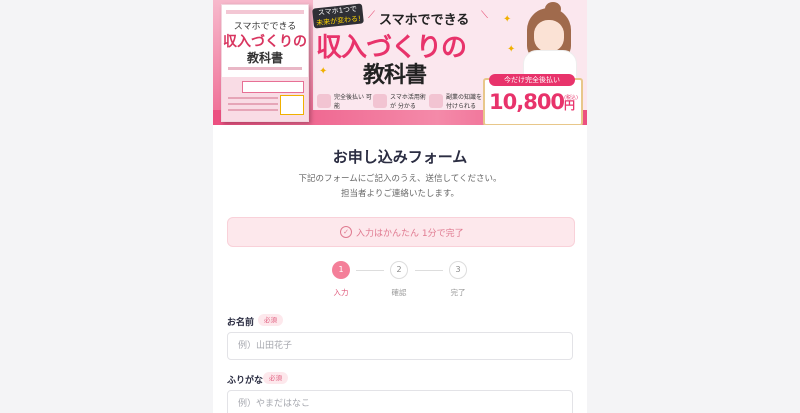 This screenshot has width=800, height=413. What do you see at coordinates (371, 15) in the screenshot?
I see `sparkle-icon: ⟋` at bounding box center [371, 15].